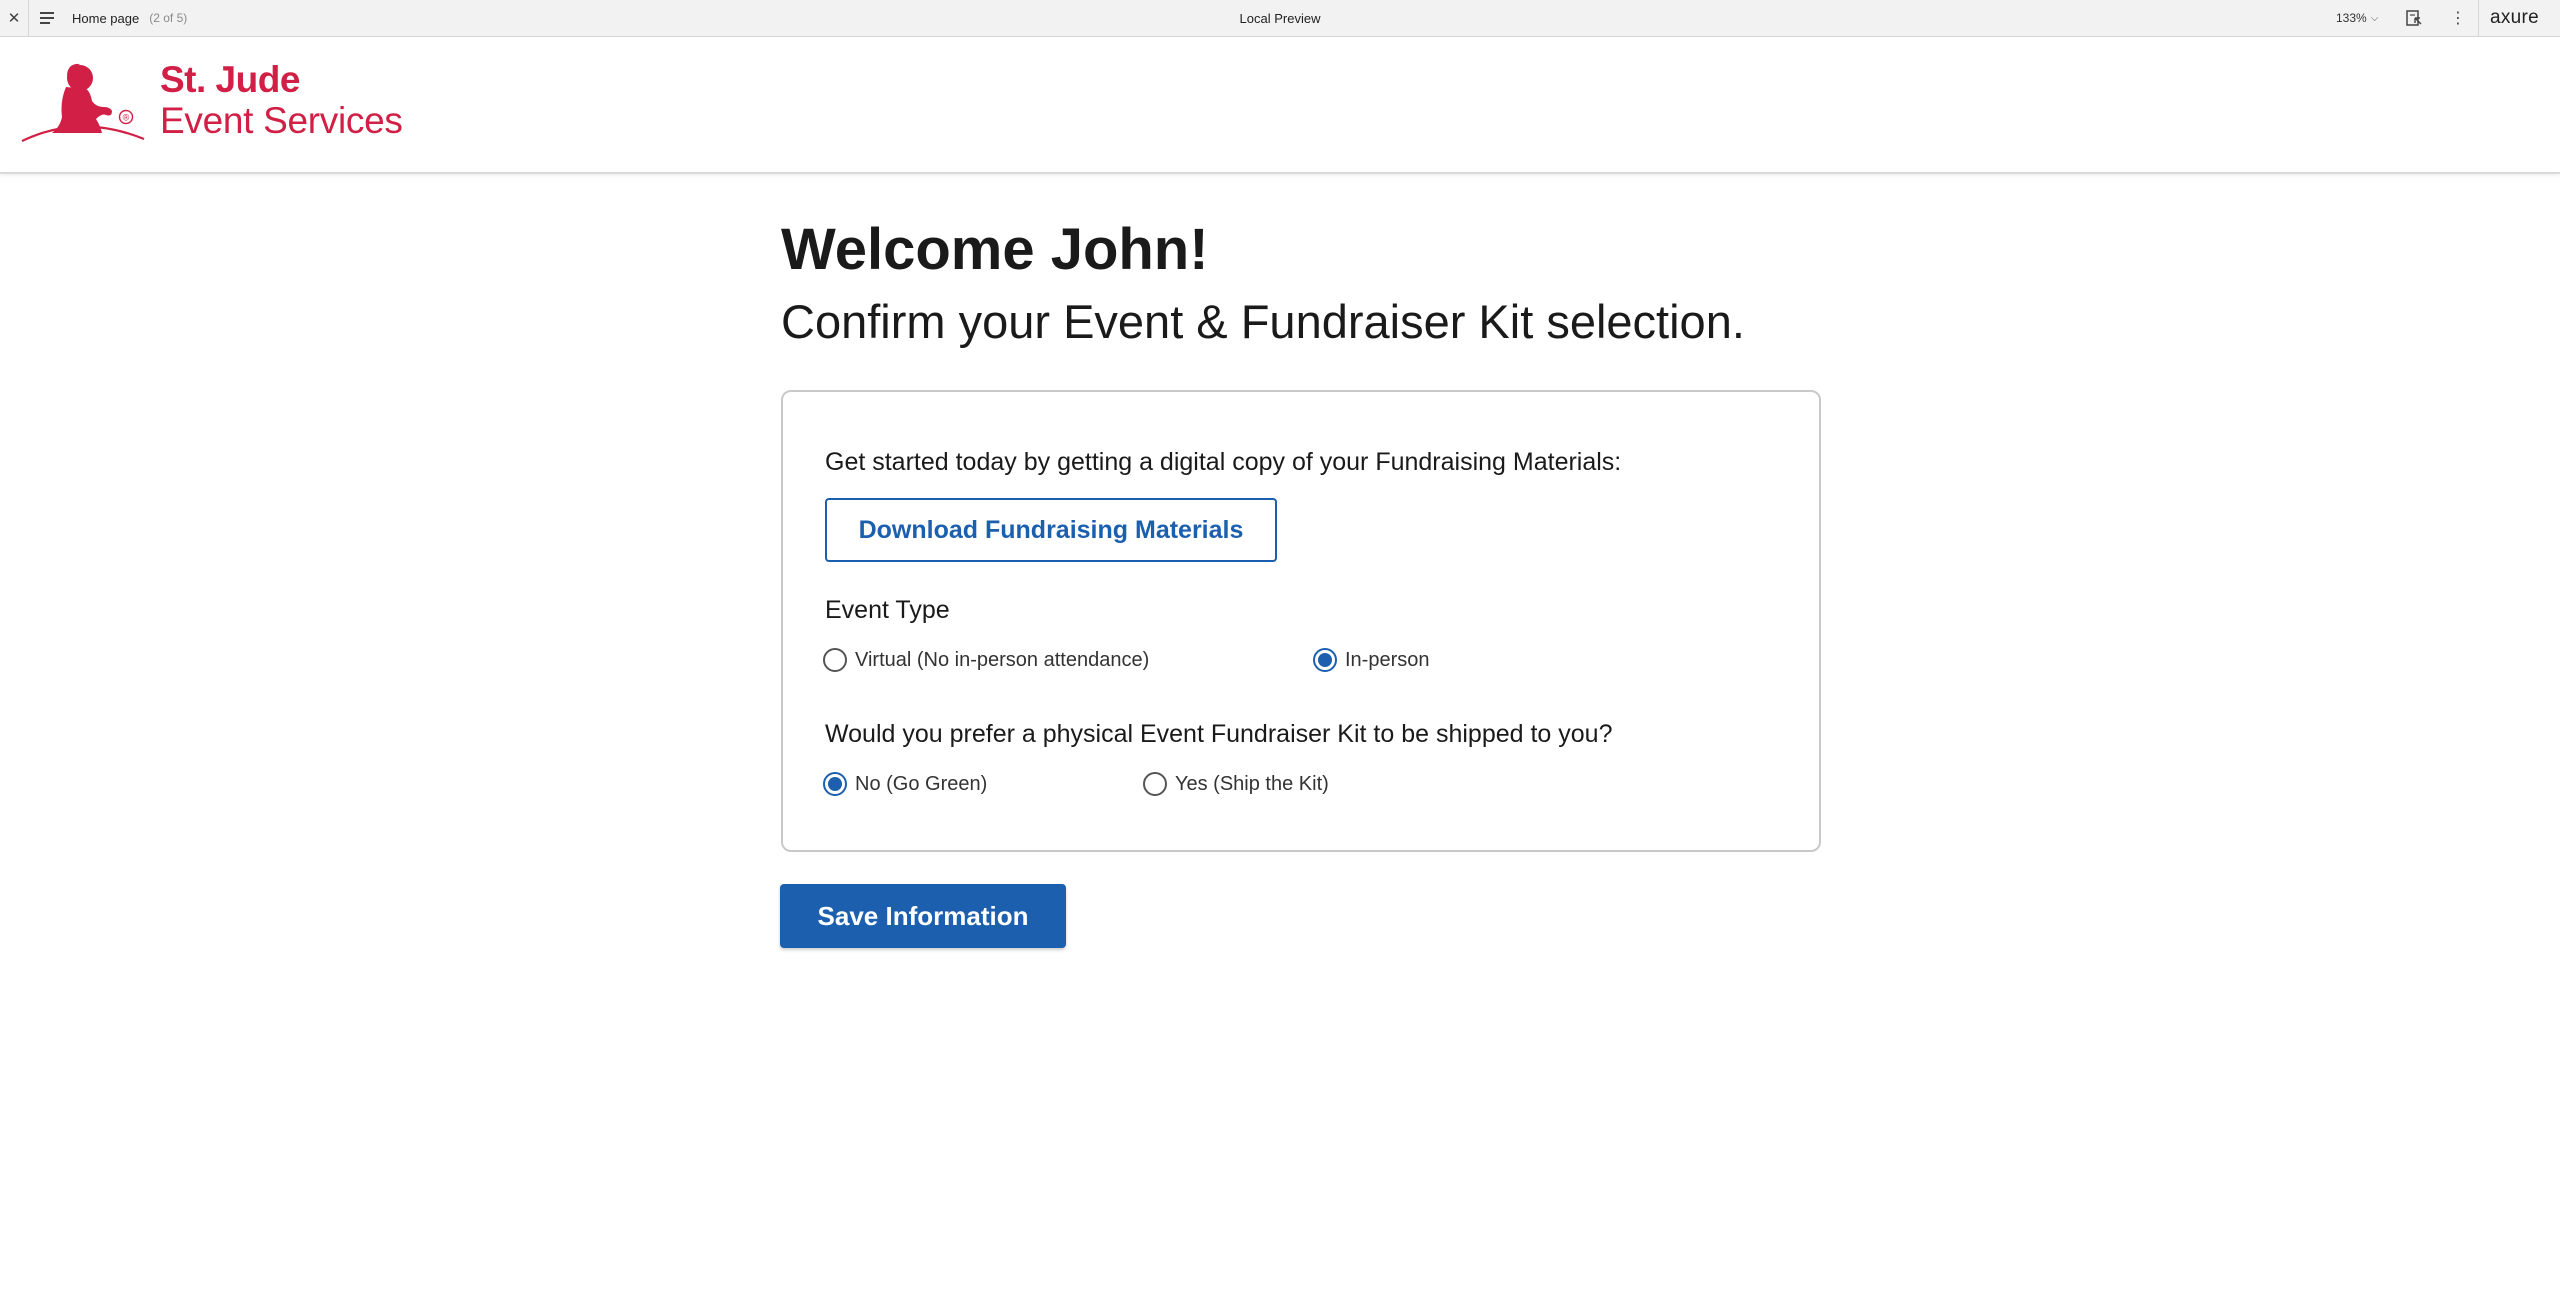 The width and height of the screenshot is (2560, 1305). I want to click on page-count: (2 of 5), so click(168, 18).